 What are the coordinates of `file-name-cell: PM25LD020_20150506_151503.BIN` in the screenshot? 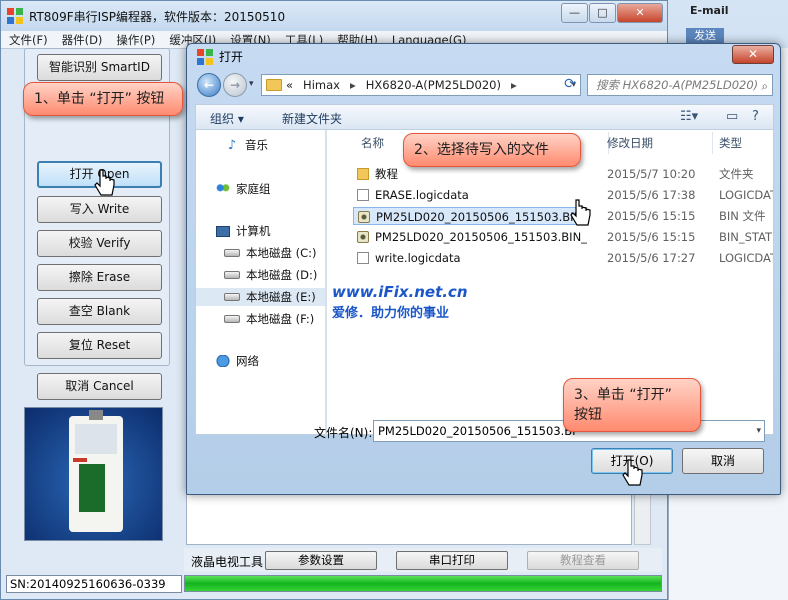 It's located at (470, 216).